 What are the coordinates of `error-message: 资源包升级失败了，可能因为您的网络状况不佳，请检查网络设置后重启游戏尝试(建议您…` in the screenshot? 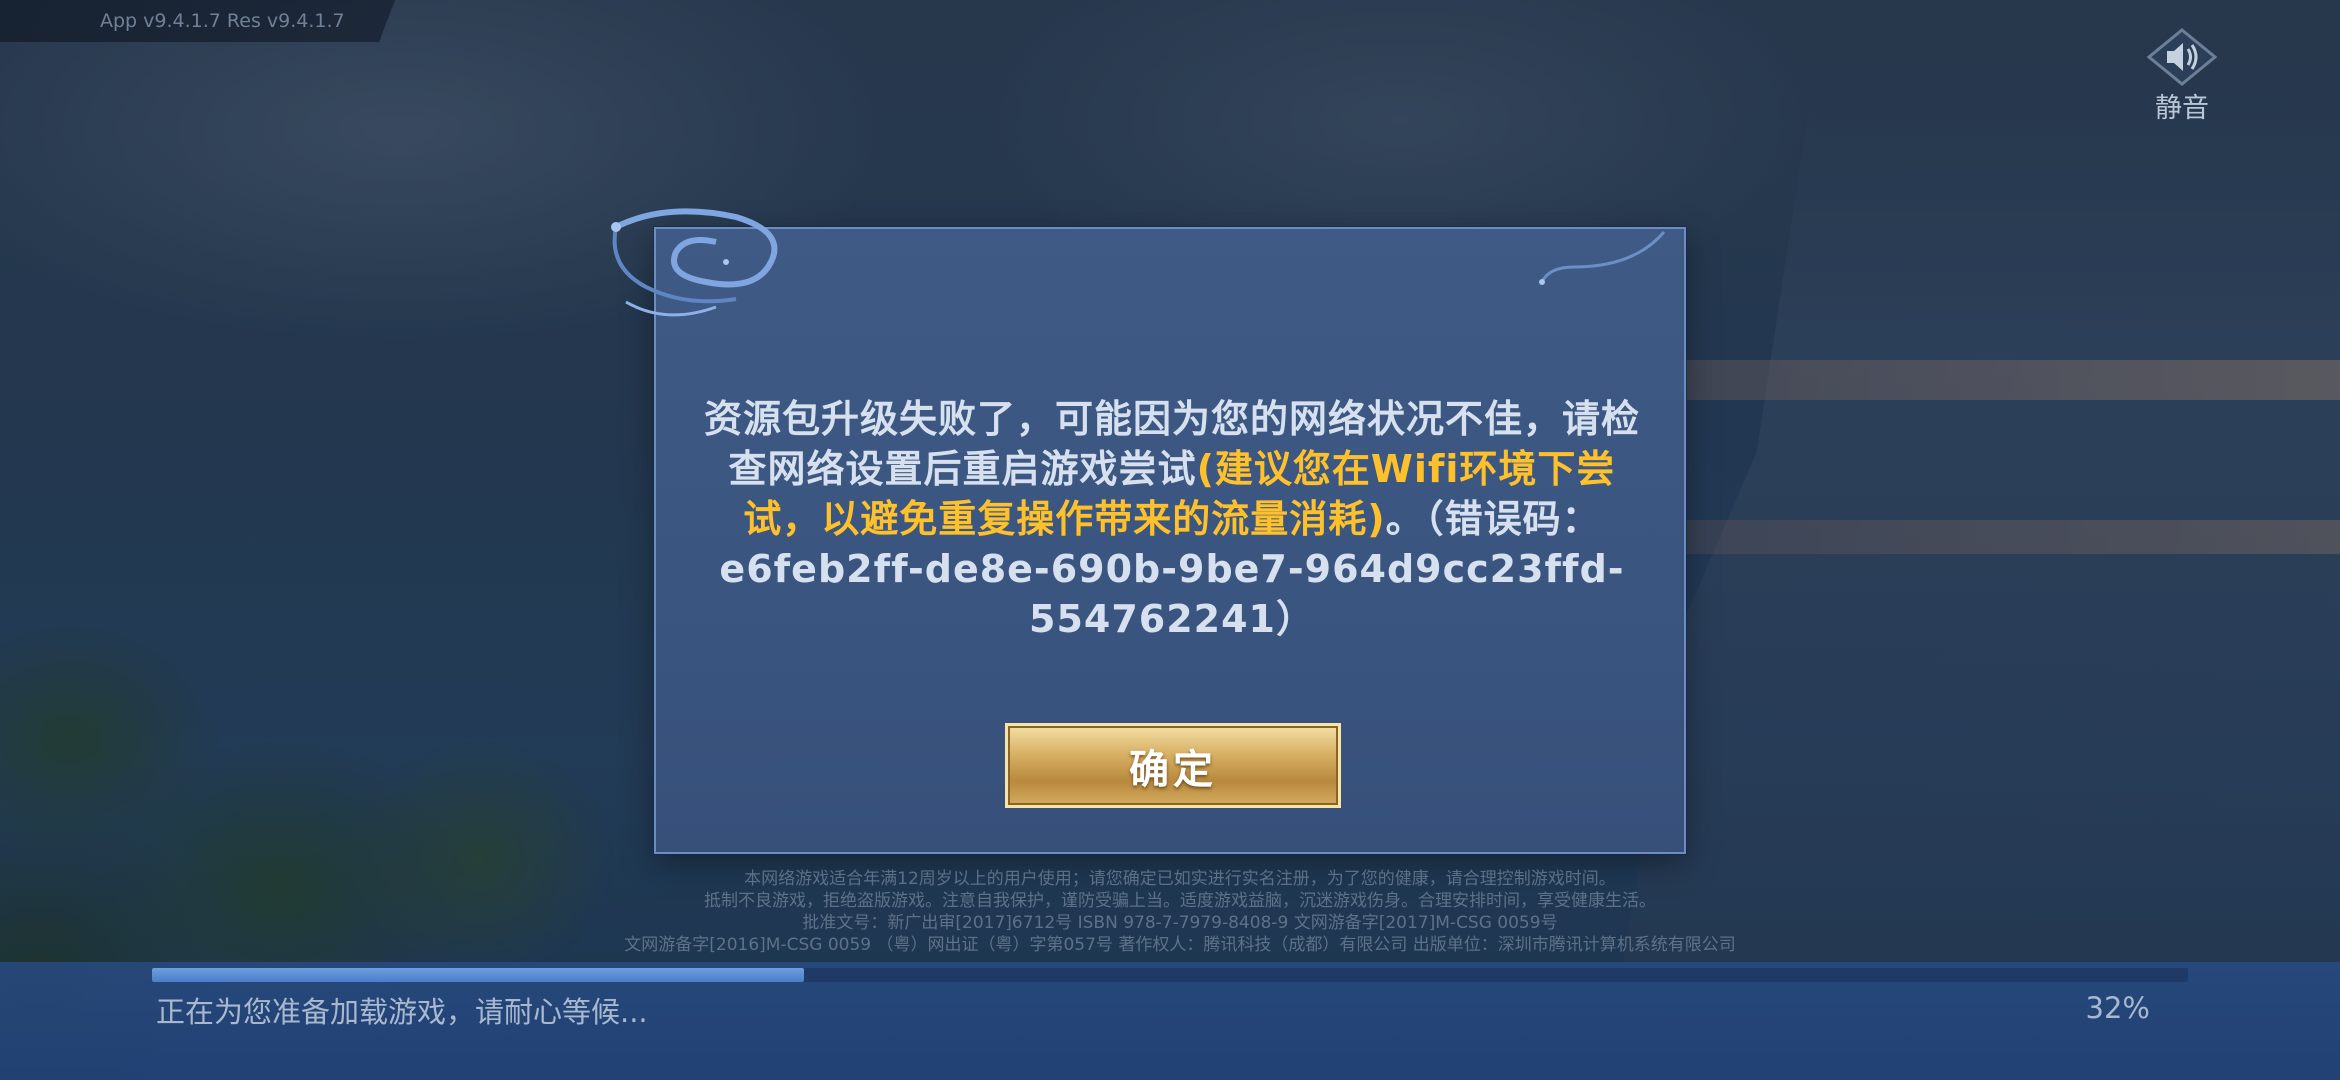 It's located at (1172, 519).